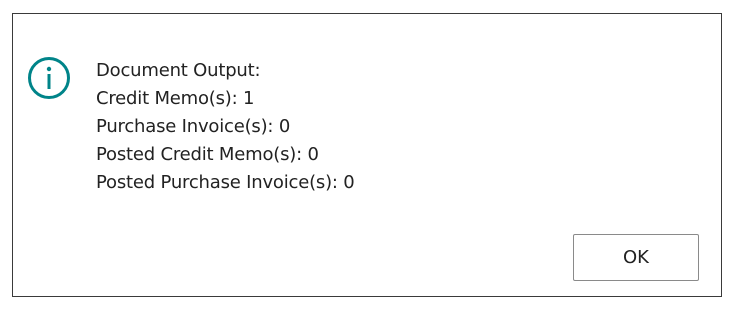  I want to click on message-purchase-invoices: Purchase Invoice(s): 0, so click(193, 126).